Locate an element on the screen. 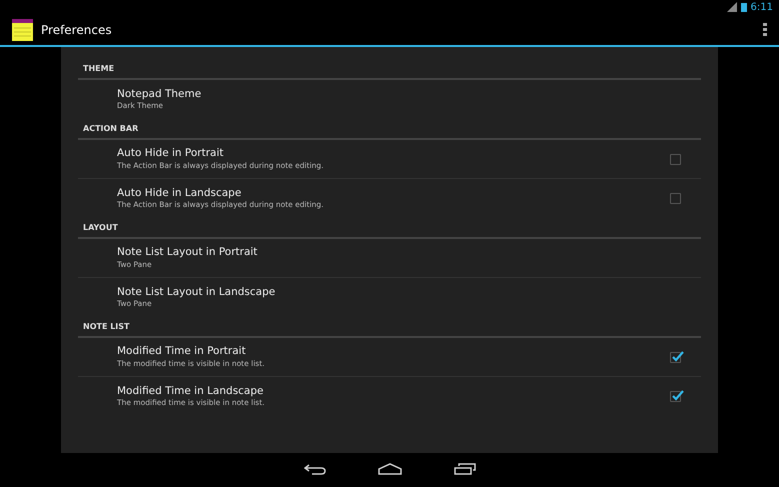 This screenshot has height=487, width=779. signal-icon is located at coordinates (731, 7).